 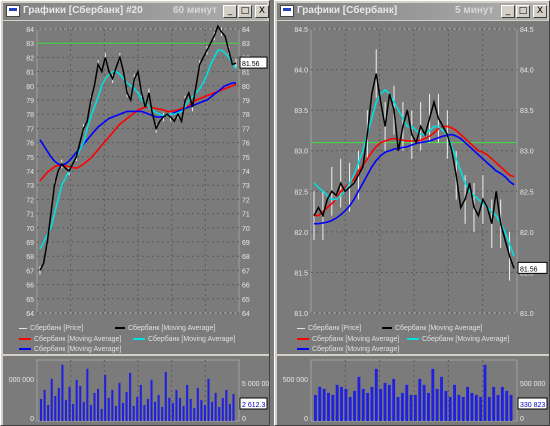 I want to click on y-tick-label-right: 84.5, so click(x=527, y=30).